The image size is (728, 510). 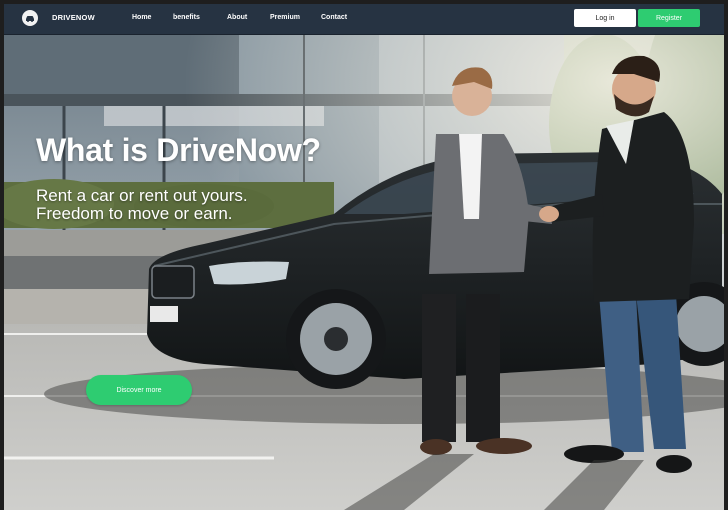 I want to click on nav-link-contact: Contact, so click(x=334, y=17).